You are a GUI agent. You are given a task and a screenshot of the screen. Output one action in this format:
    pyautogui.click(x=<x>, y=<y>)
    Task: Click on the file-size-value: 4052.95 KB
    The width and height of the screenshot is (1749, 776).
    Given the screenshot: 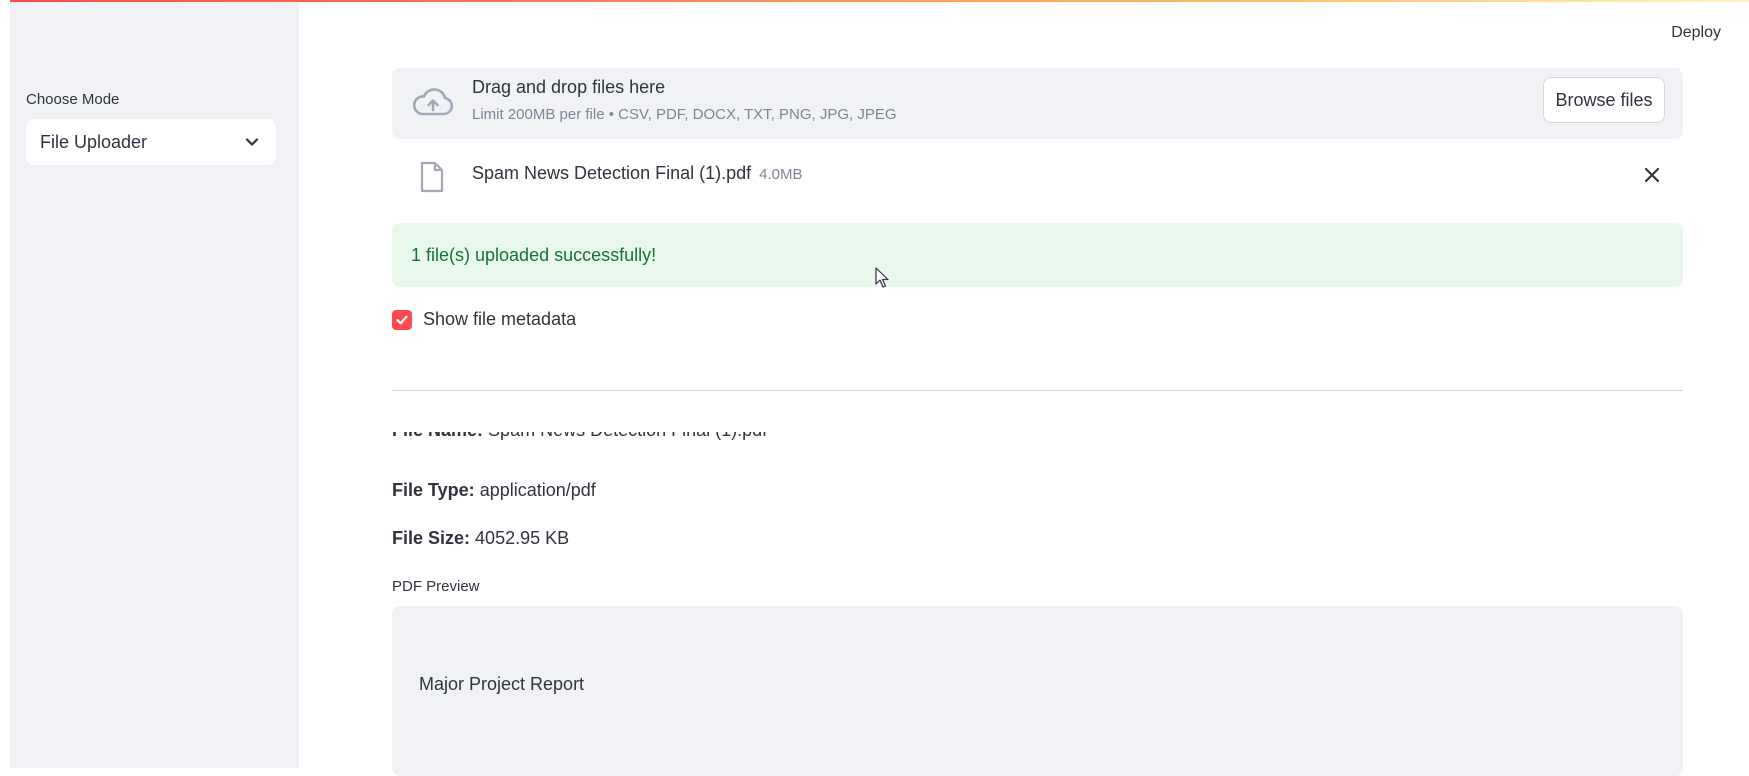 What is the action you would take?
    pyautogui.click(x=522, y=538)
    